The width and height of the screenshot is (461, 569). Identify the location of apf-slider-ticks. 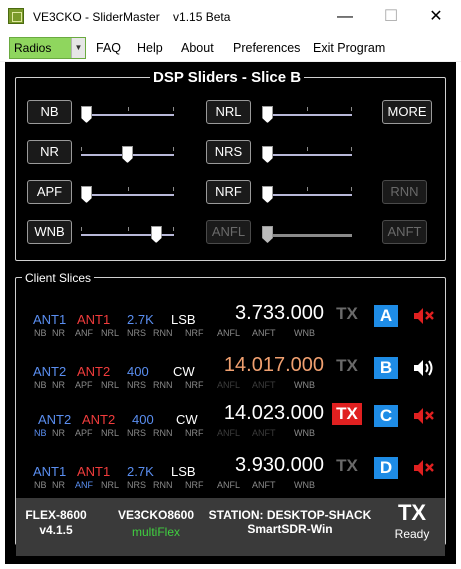
(127, 189).